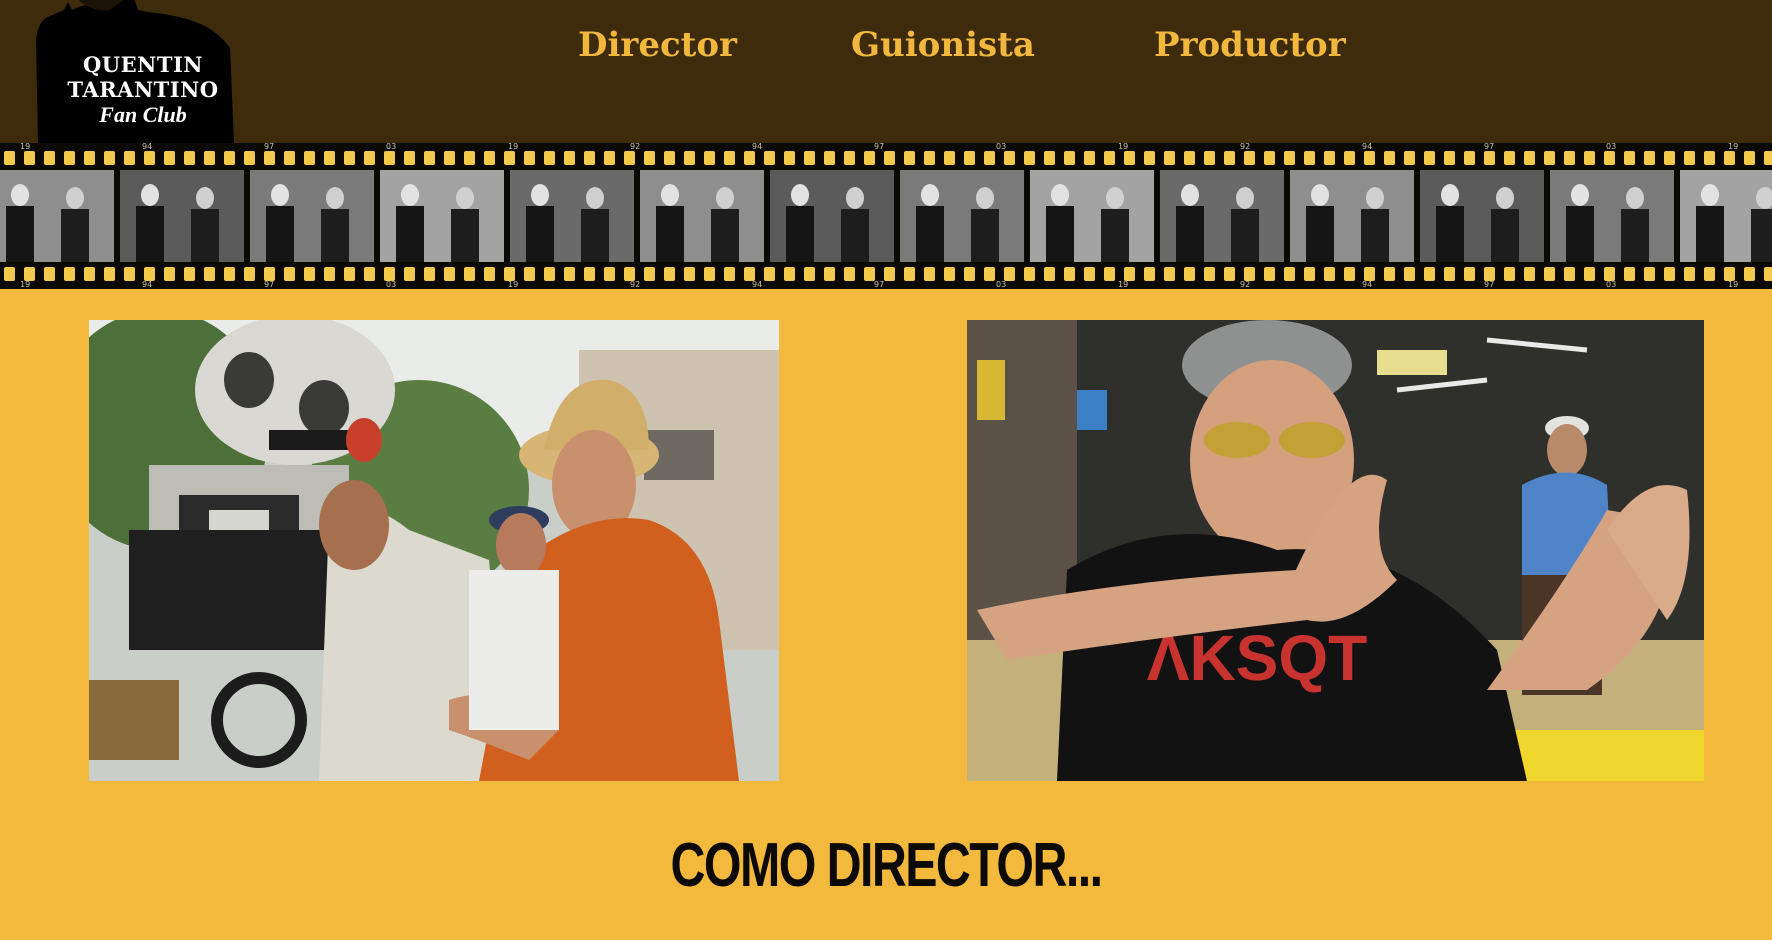 This screenshot has width=1772, height=940. What do you see at coordinates (143, 64) in the screenshot?
I see `logo-line-1: Quentin` at bounding box center [143, 64].